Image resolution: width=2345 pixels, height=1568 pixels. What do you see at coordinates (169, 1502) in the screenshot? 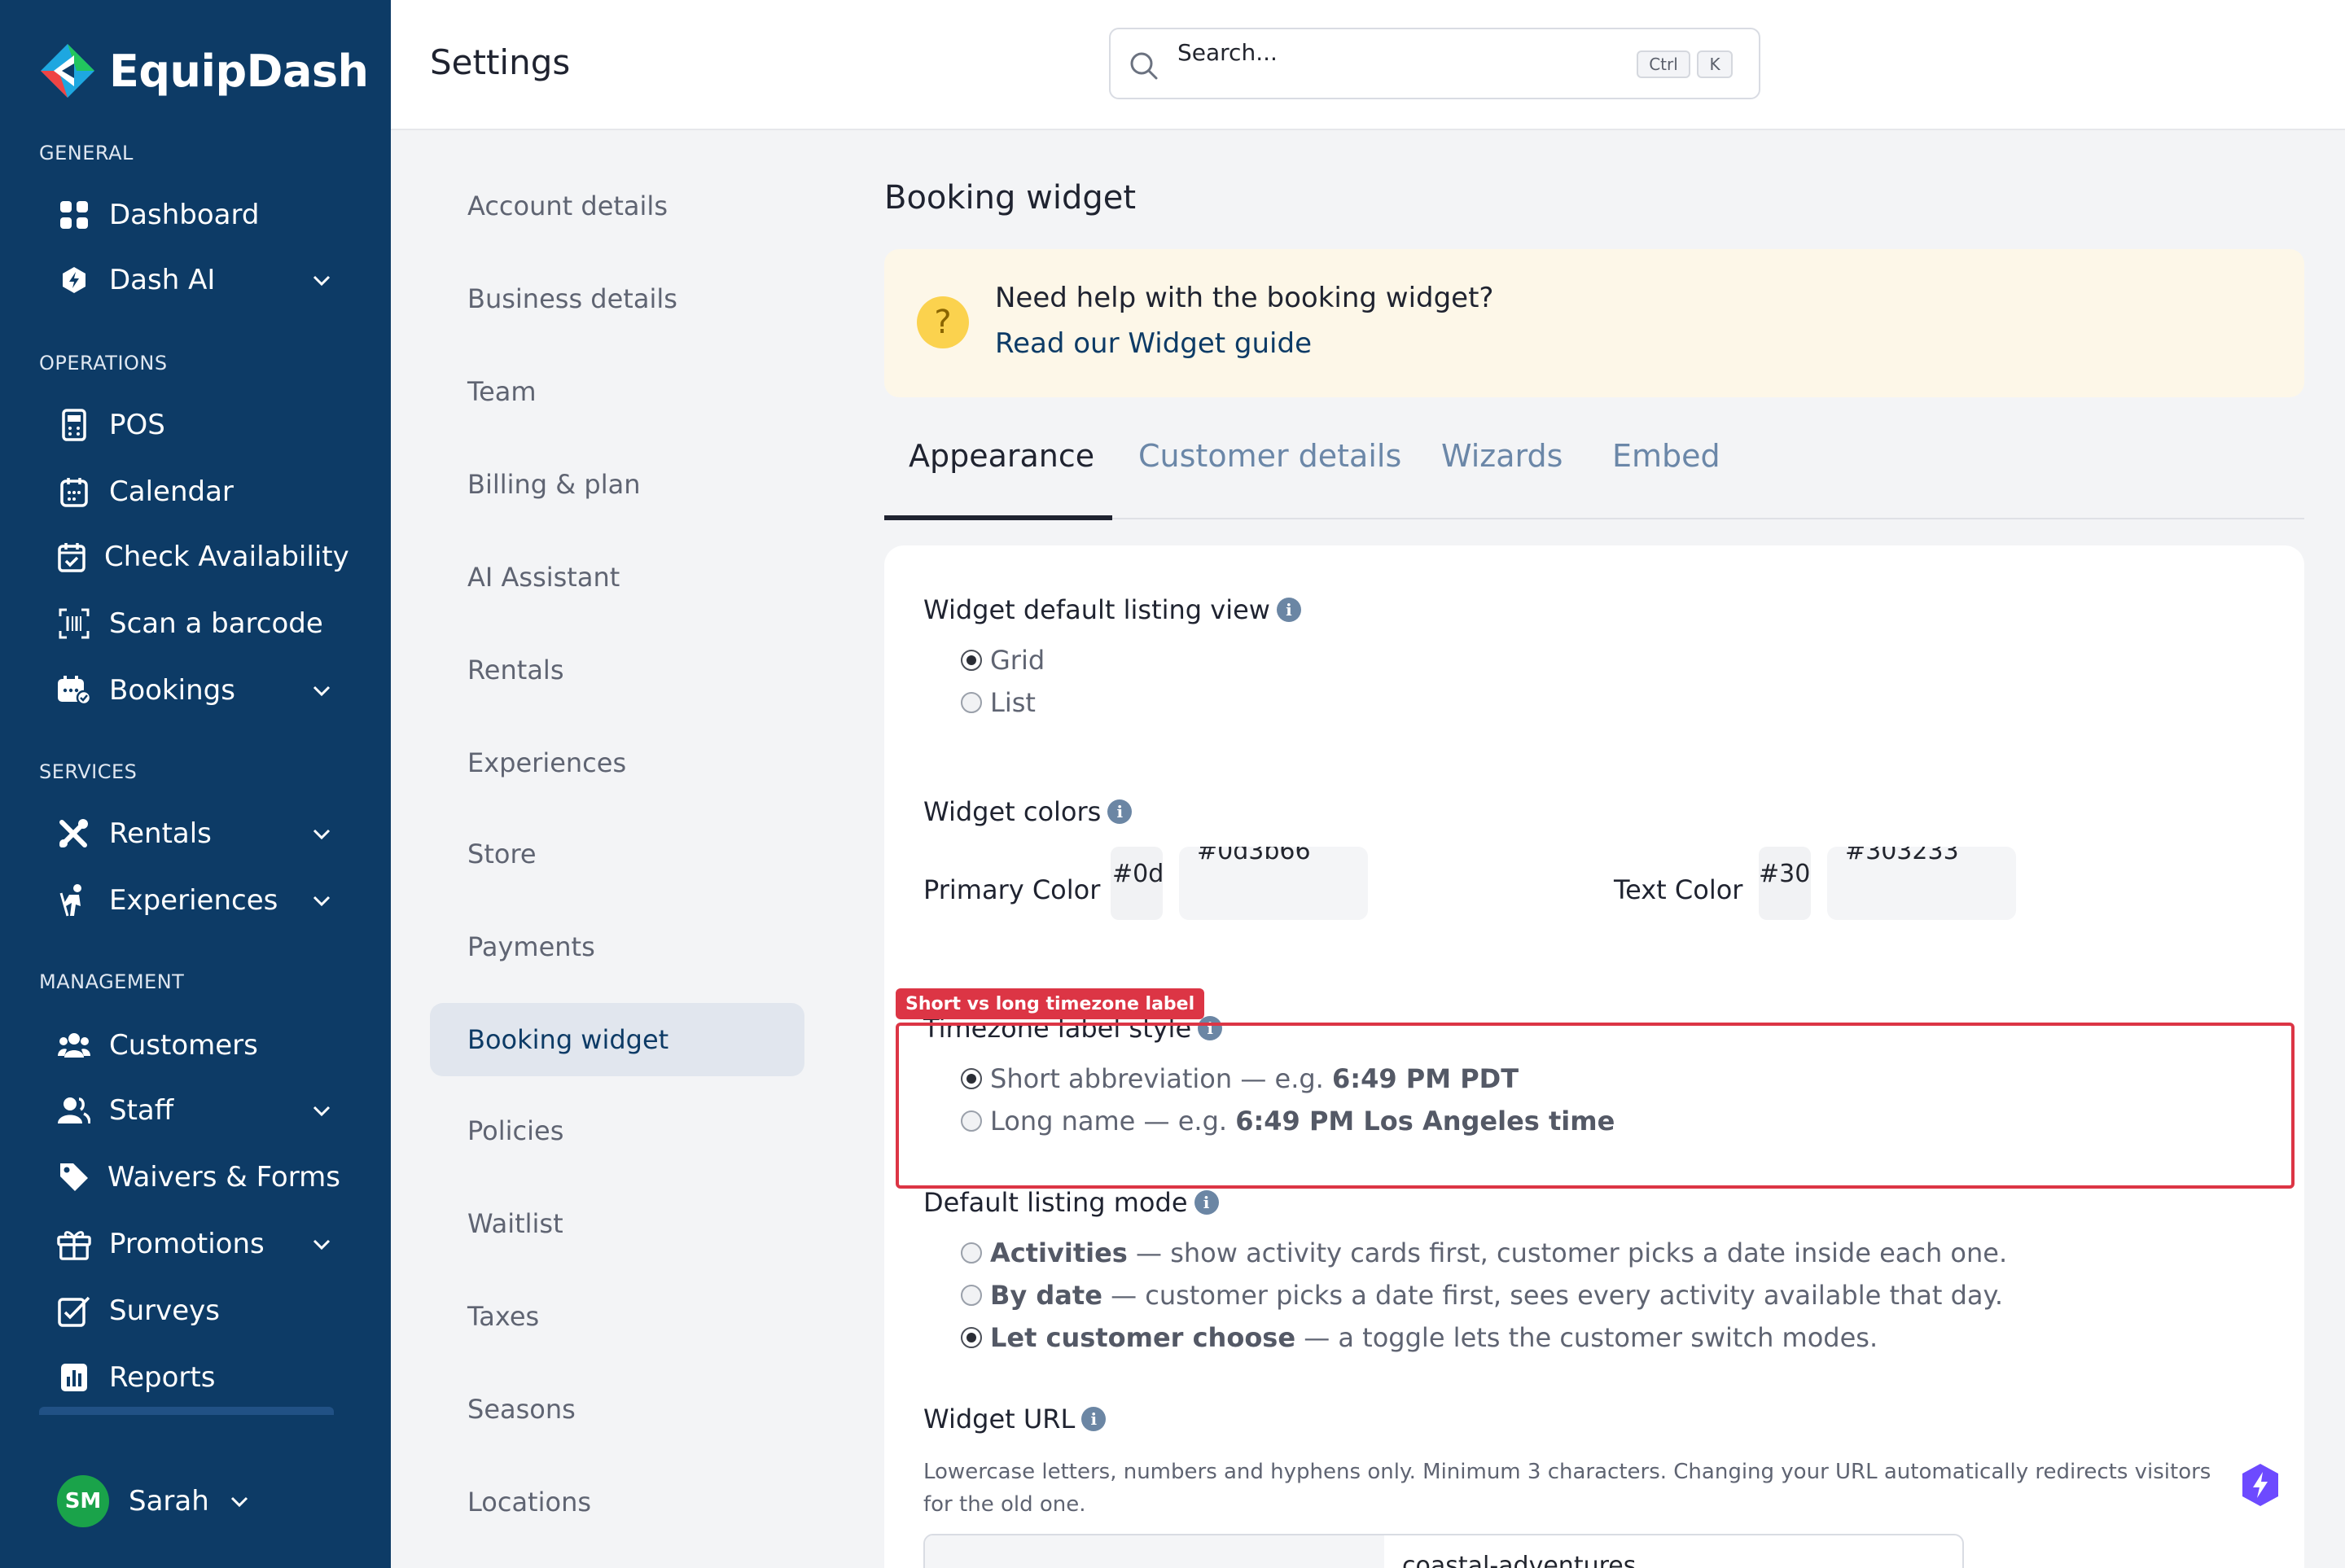
I see `user-name: Sarah` at bounding box center [169, 1502].